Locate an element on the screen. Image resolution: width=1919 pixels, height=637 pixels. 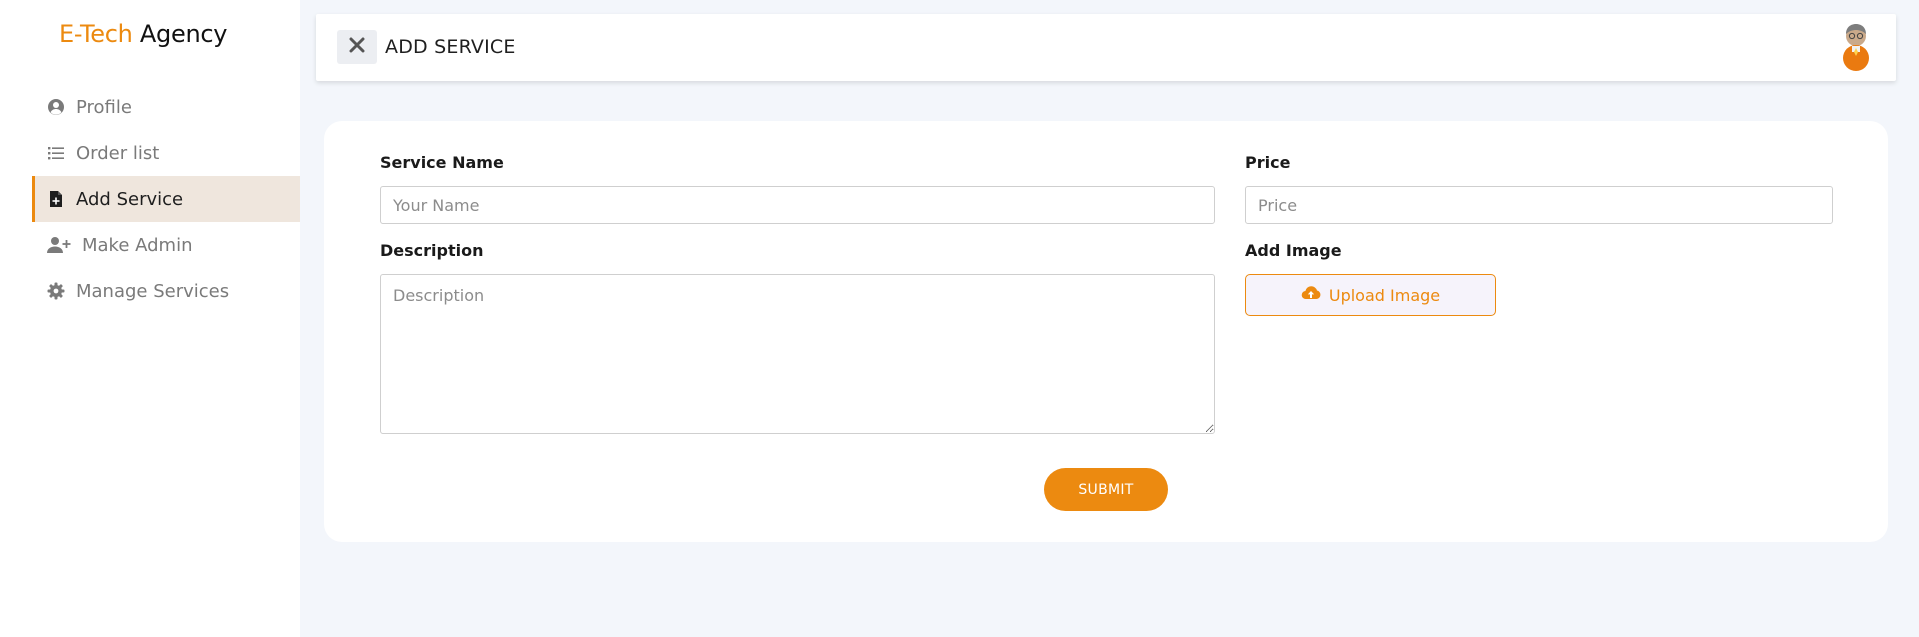
close-button is located at coordinates (357, 47).